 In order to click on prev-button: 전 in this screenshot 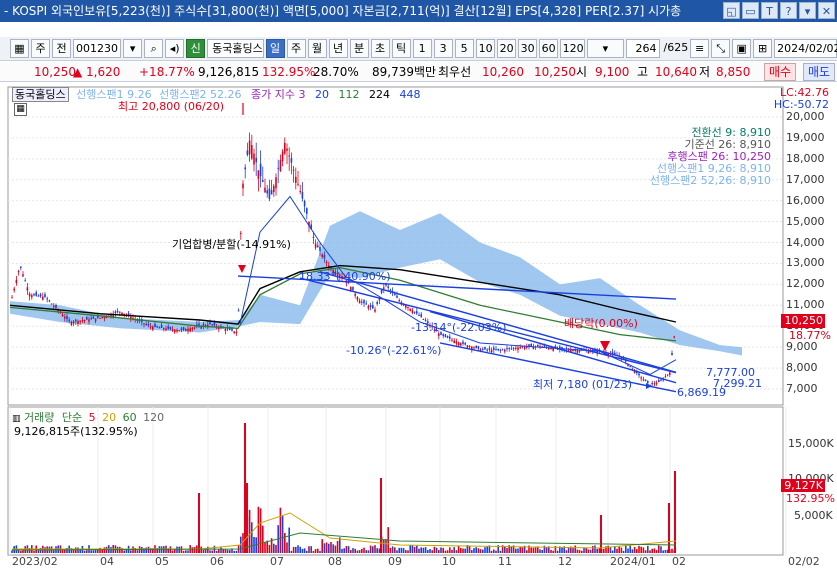, I will do `click(61, 48)`.